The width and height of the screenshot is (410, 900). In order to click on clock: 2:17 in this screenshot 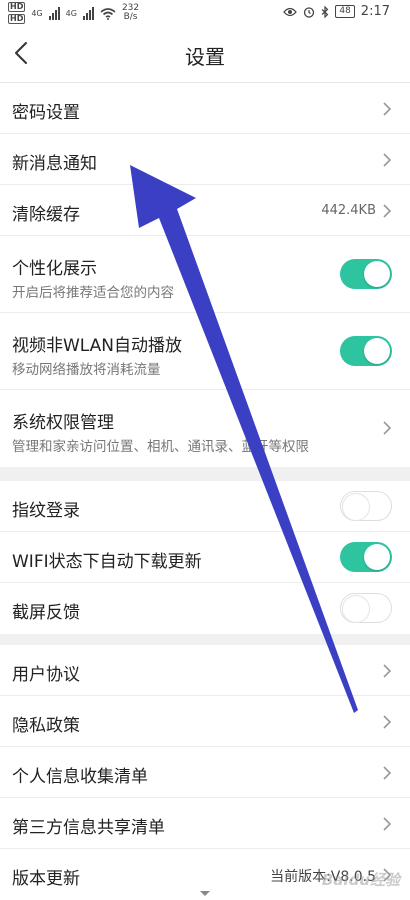, I will do `click(375, 11)`.